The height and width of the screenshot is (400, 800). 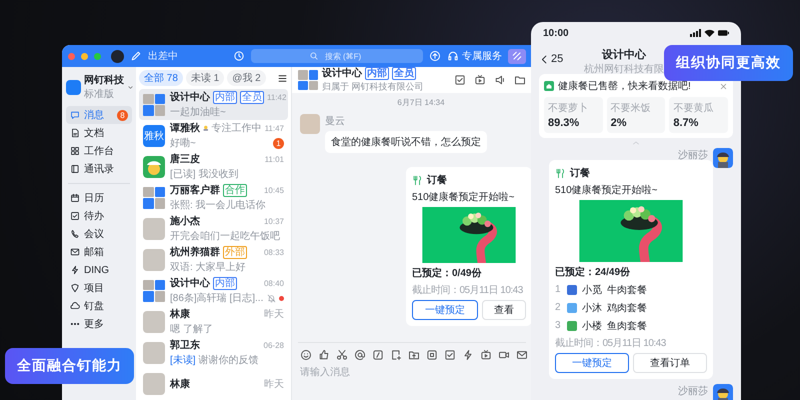 What do you see at coordinates (117, 56) in the screenshot?
I see `user-avatar` at bounding box center [117, 56].